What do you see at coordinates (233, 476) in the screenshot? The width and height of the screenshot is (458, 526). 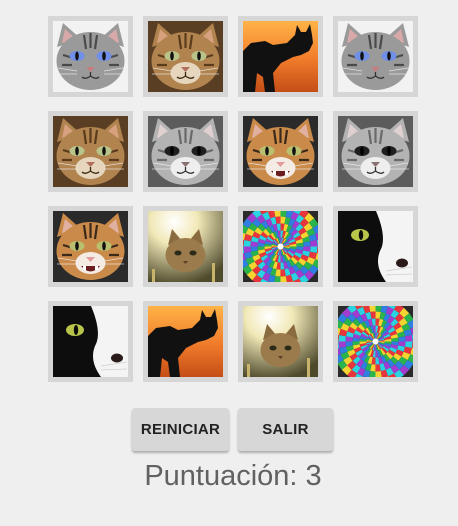 I see `score-label: Puntuación: 3` at bounding box center [233, 476].